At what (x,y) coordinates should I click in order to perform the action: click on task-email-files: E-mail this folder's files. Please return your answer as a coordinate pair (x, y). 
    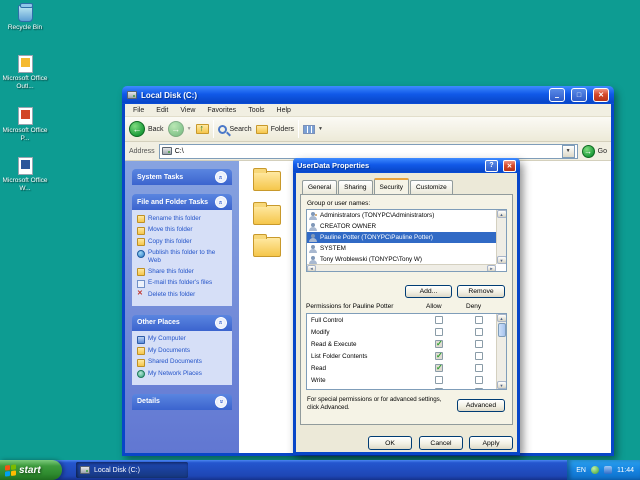
    Looking at the image, I should click on (182, 284).